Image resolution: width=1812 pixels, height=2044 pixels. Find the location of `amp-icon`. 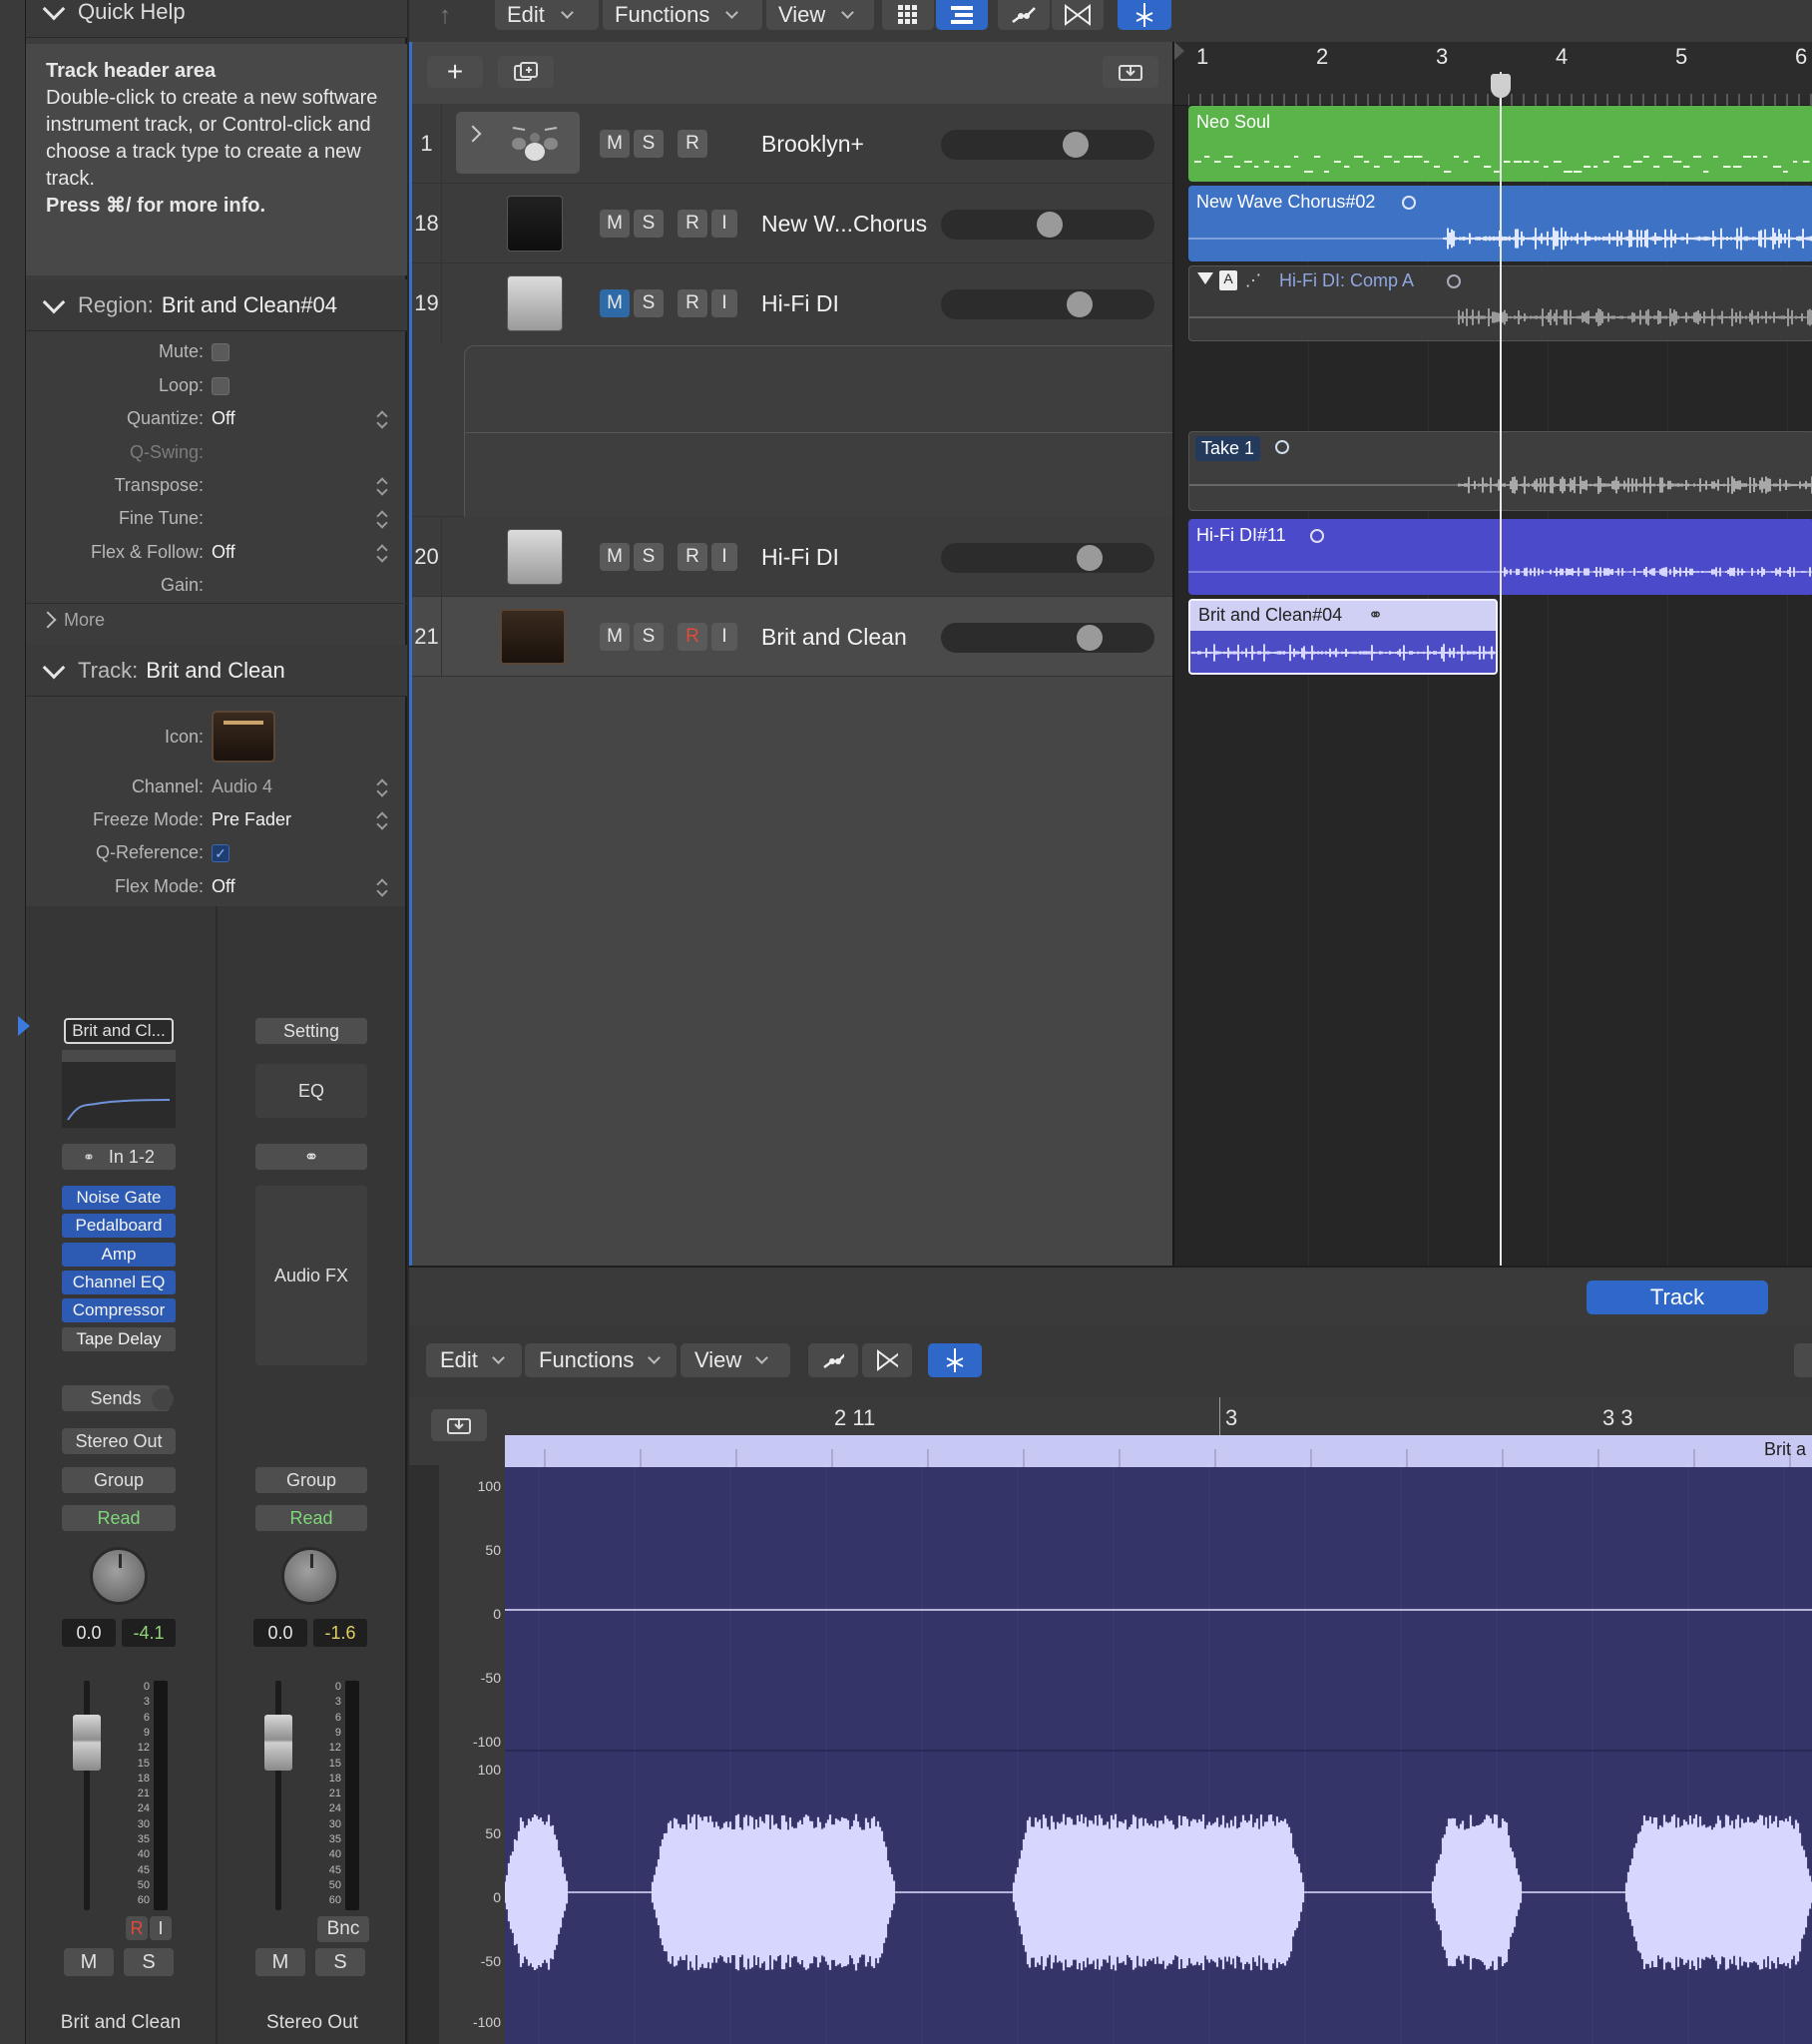

amp-icon is located at coordinates (243, 737).